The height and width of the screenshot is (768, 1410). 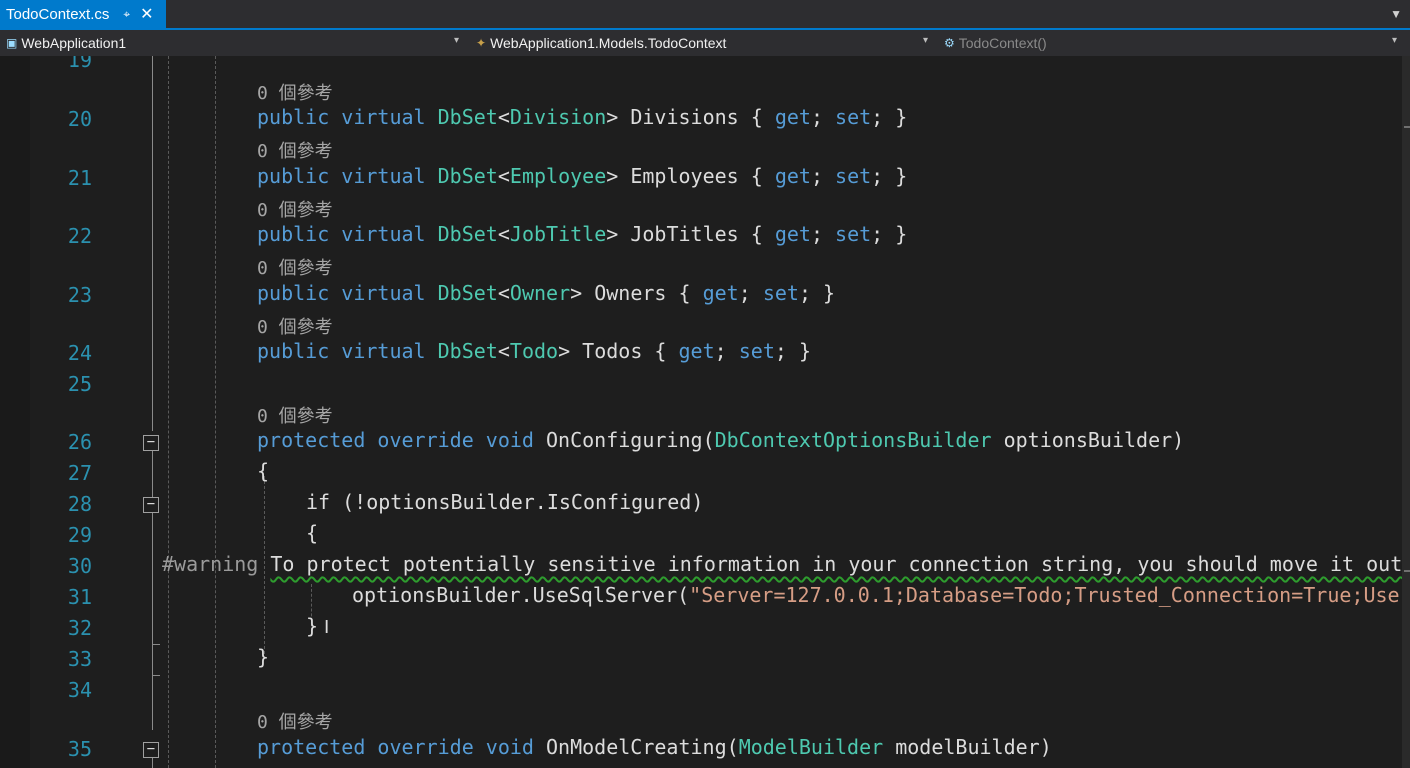 What do you see at coordinates (630, 293) in the screenshot?
I see `property-name: Owners` at bounding box center [630, 293].